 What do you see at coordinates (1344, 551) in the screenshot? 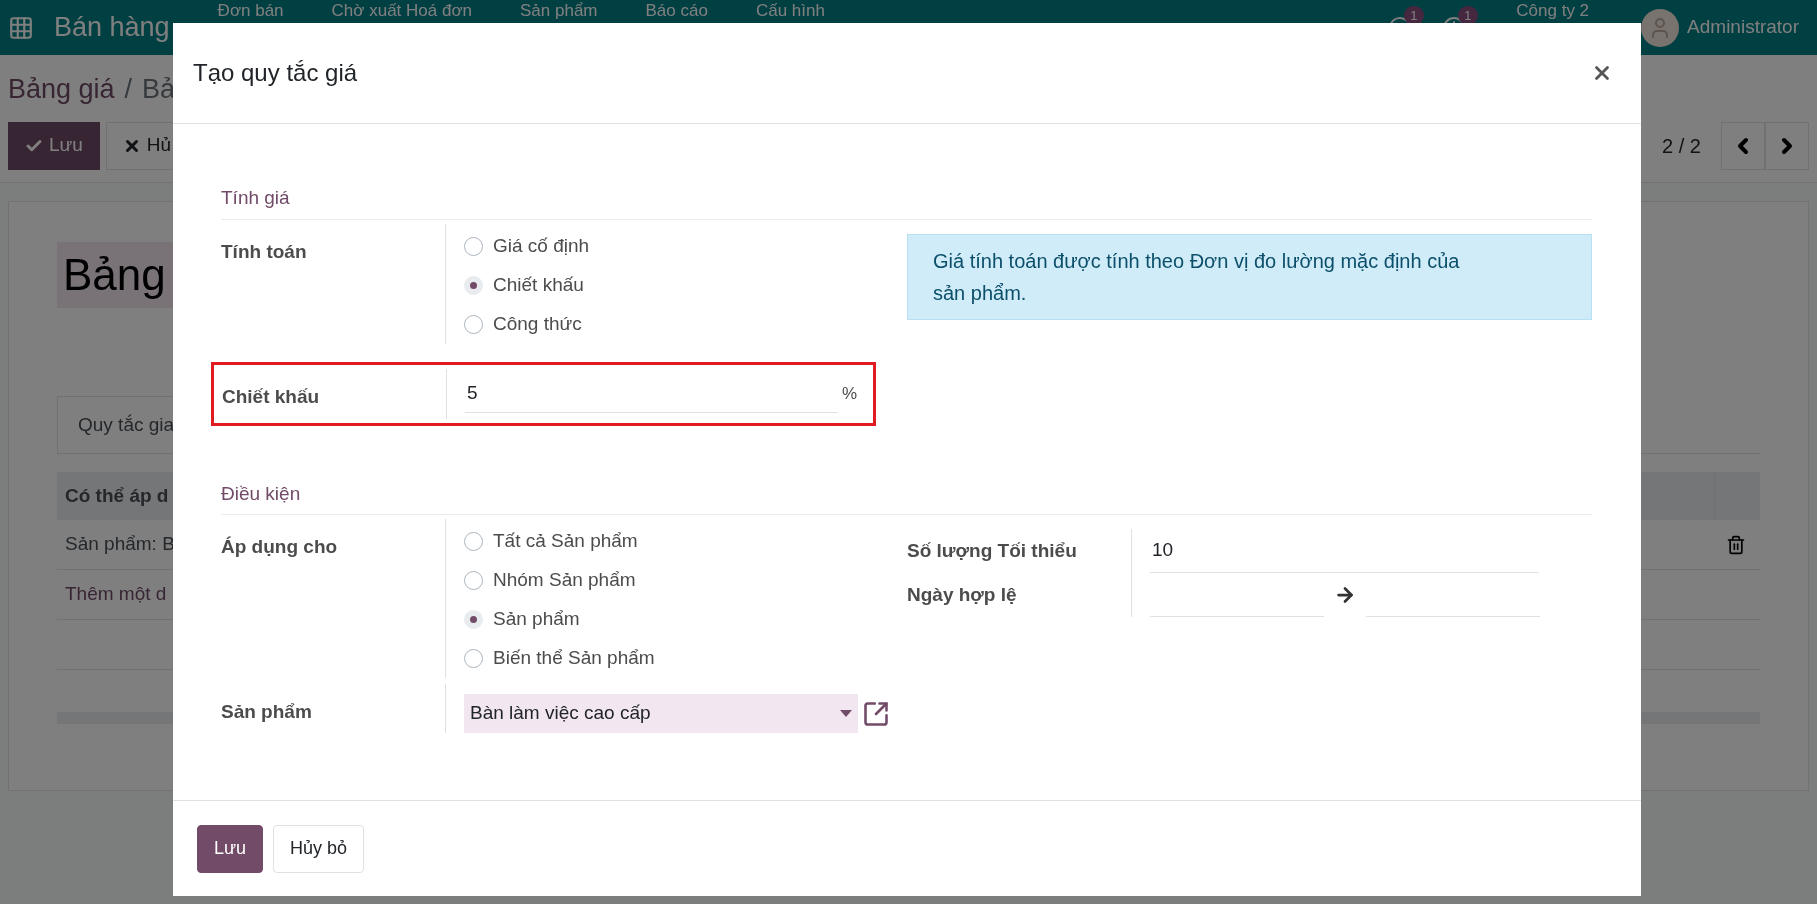
I see `quantity-field: 10` at bounding box center [1344, 551].